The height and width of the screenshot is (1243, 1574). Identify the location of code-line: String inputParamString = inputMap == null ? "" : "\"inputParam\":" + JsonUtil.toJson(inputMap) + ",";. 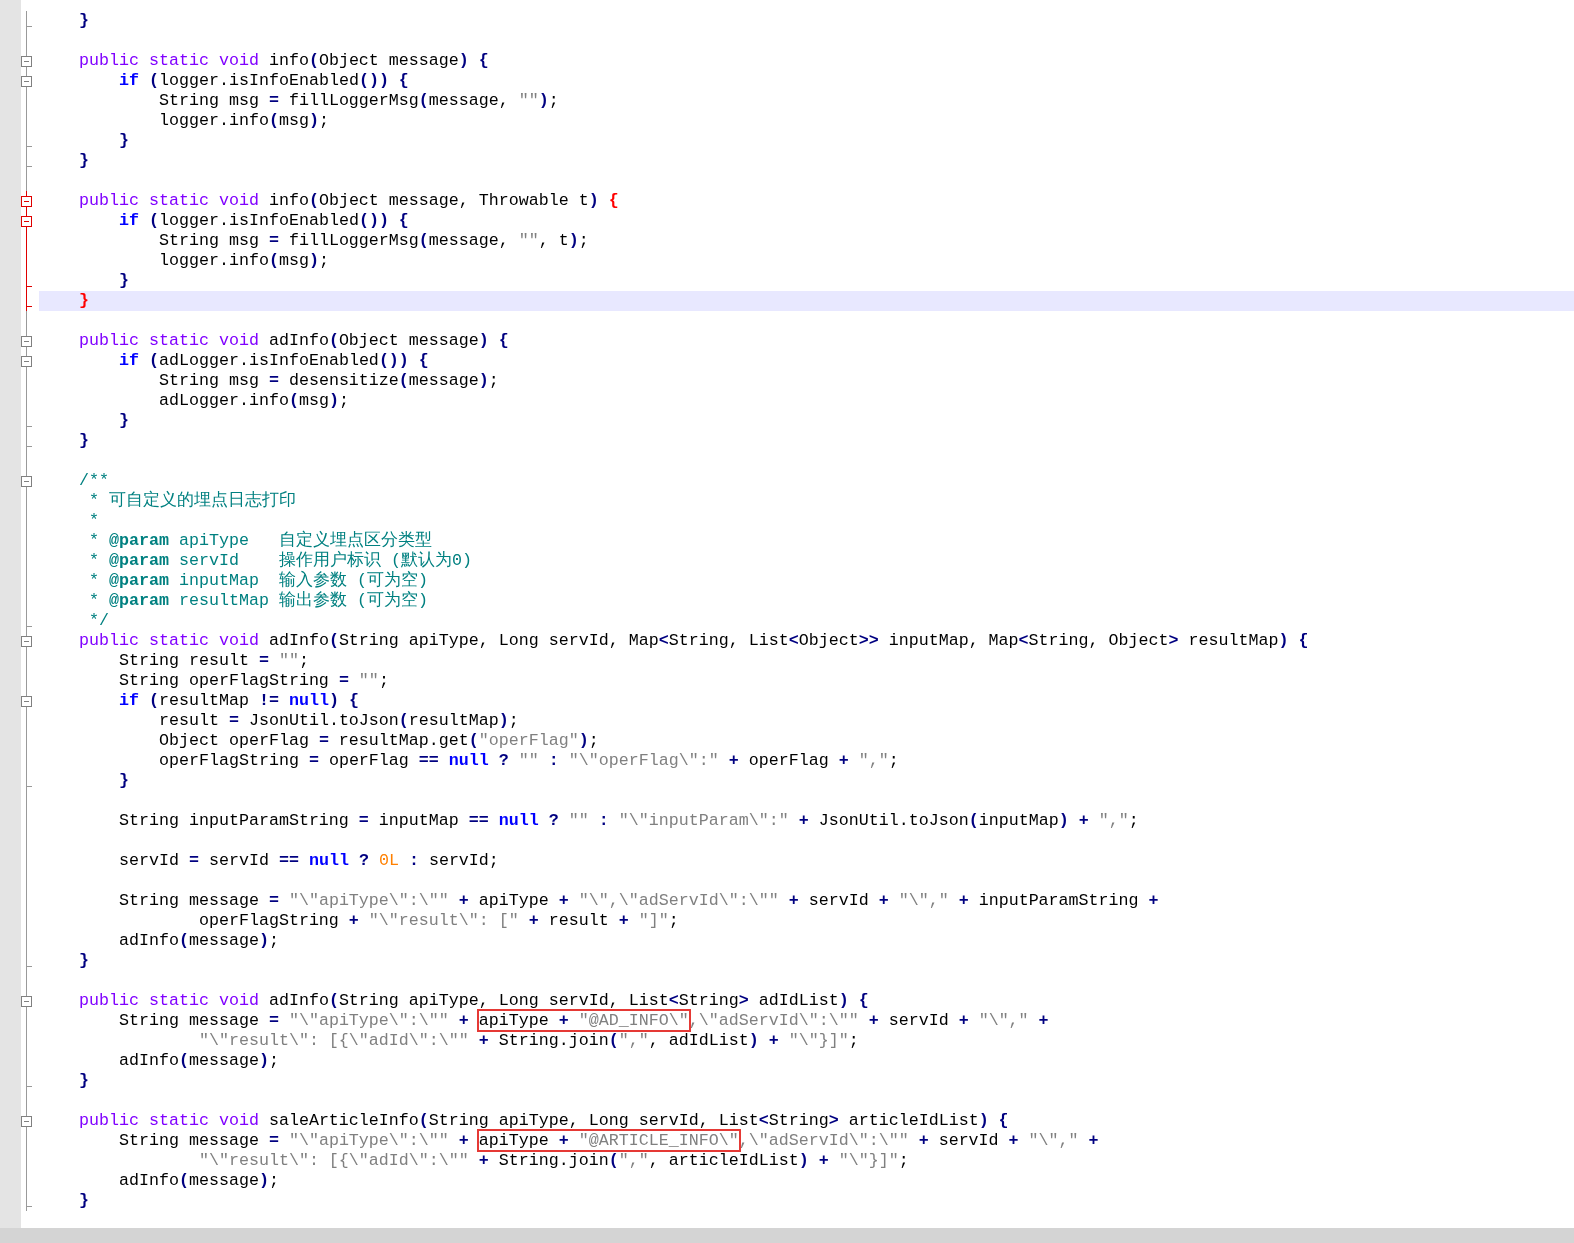
(628, 821).